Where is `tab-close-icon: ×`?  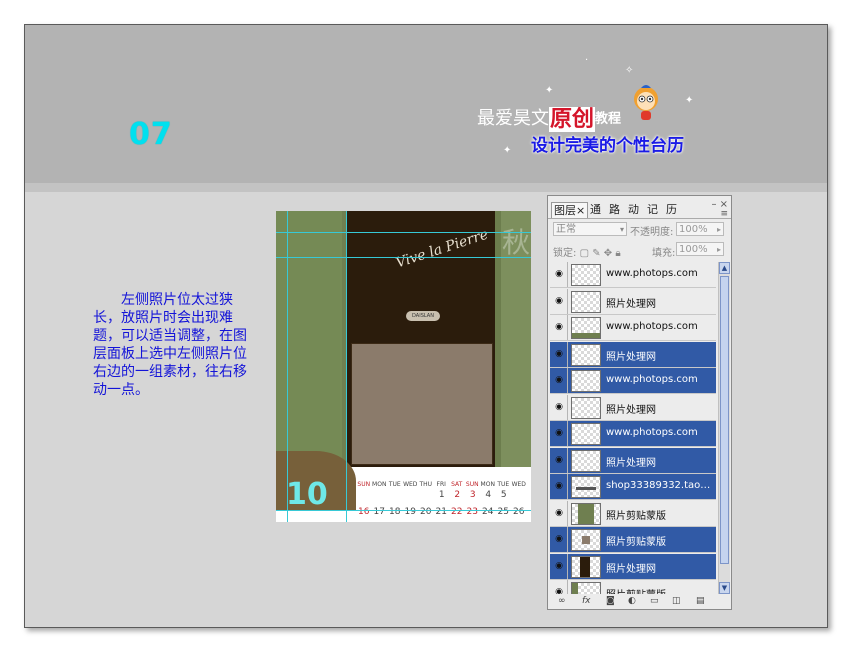
tab-close-icon: × is located at coordinates (580, 210).